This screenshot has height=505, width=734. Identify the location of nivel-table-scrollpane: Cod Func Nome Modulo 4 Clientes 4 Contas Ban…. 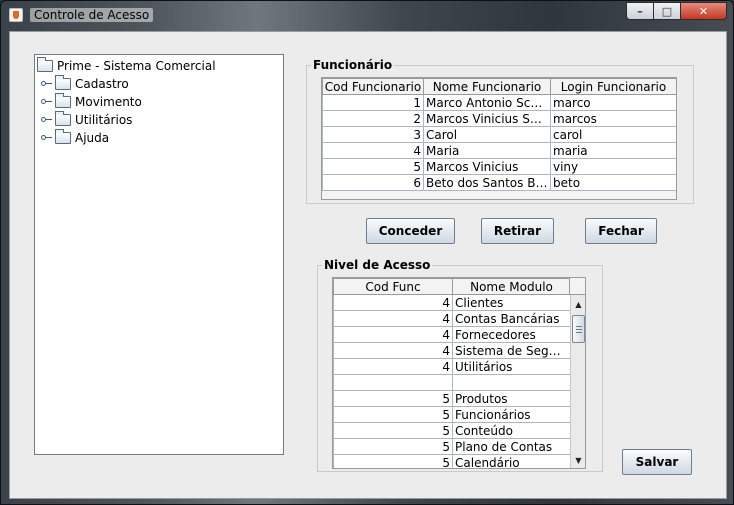
(459, 373).